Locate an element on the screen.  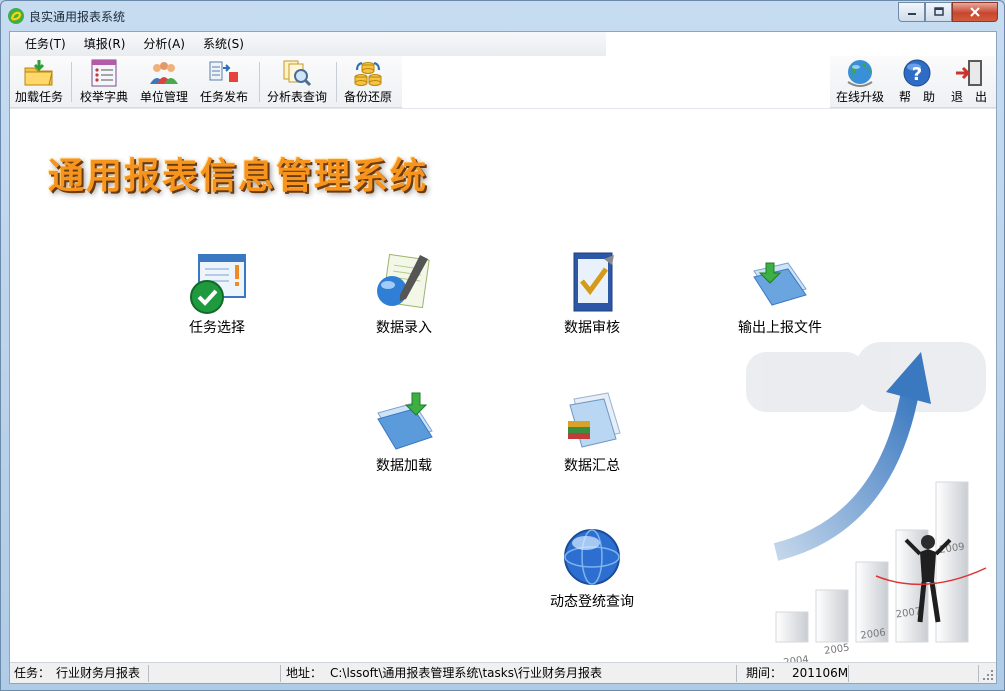
resize-grip-icon is located at coordinates (988, 675).